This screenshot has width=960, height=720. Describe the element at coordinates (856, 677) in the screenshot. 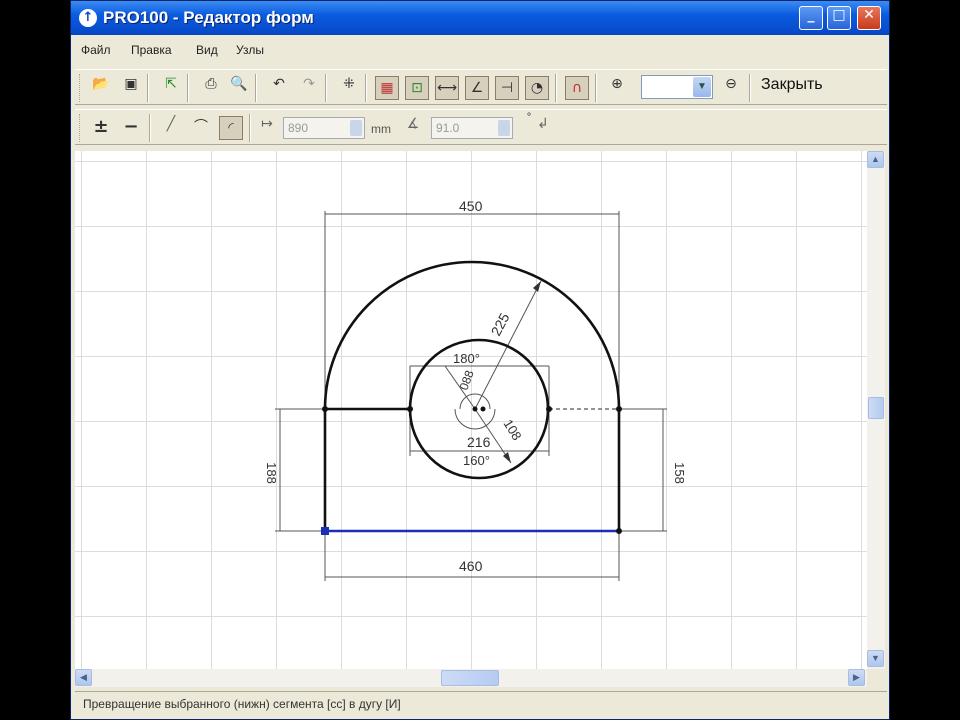

I see `scroll-right-icon: ▶` at that location.